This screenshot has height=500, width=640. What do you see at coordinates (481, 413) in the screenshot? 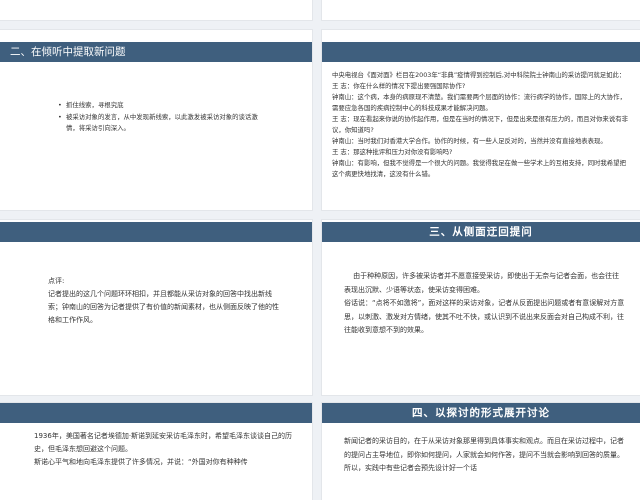
I see `slide-7-title: 四、以探讨的形式展开讨论` at bounding box center [481, 413].